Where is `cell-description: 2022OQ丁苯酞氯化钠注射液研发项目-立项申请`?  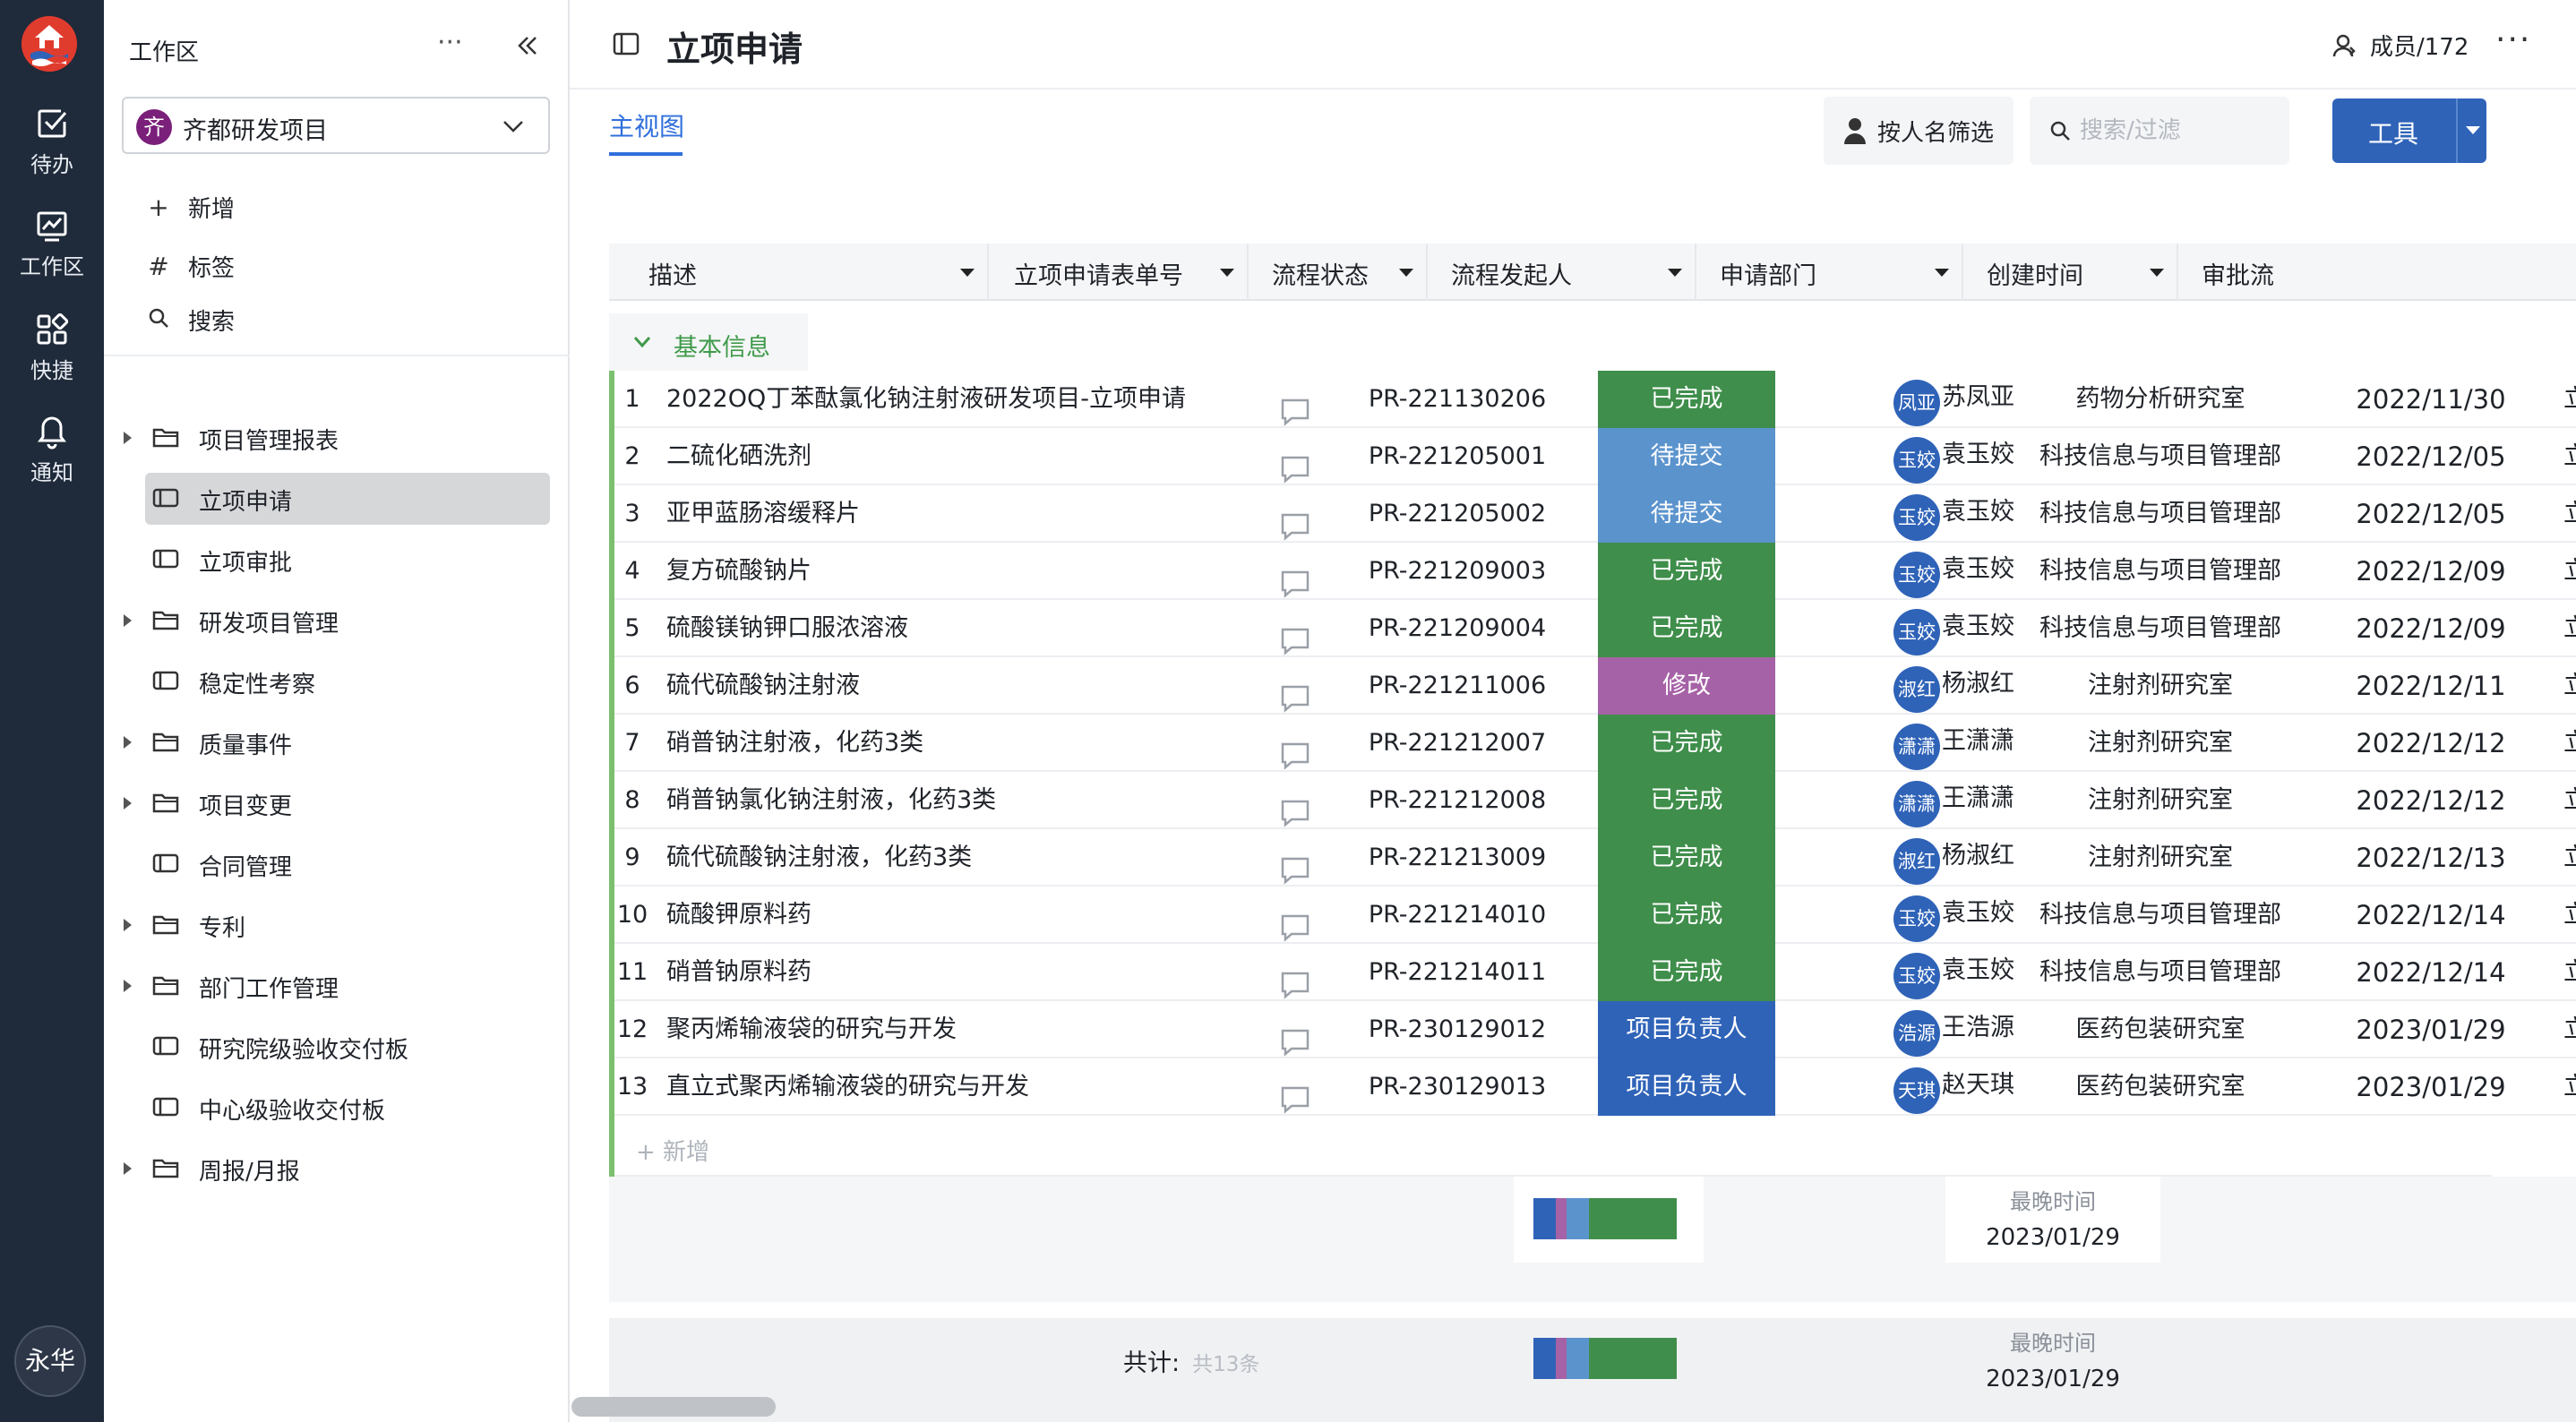 cell-description: 2022OQ丁苯酞氯化钠注射液研发项目-立项申请 is located at coordinates (939, 399).